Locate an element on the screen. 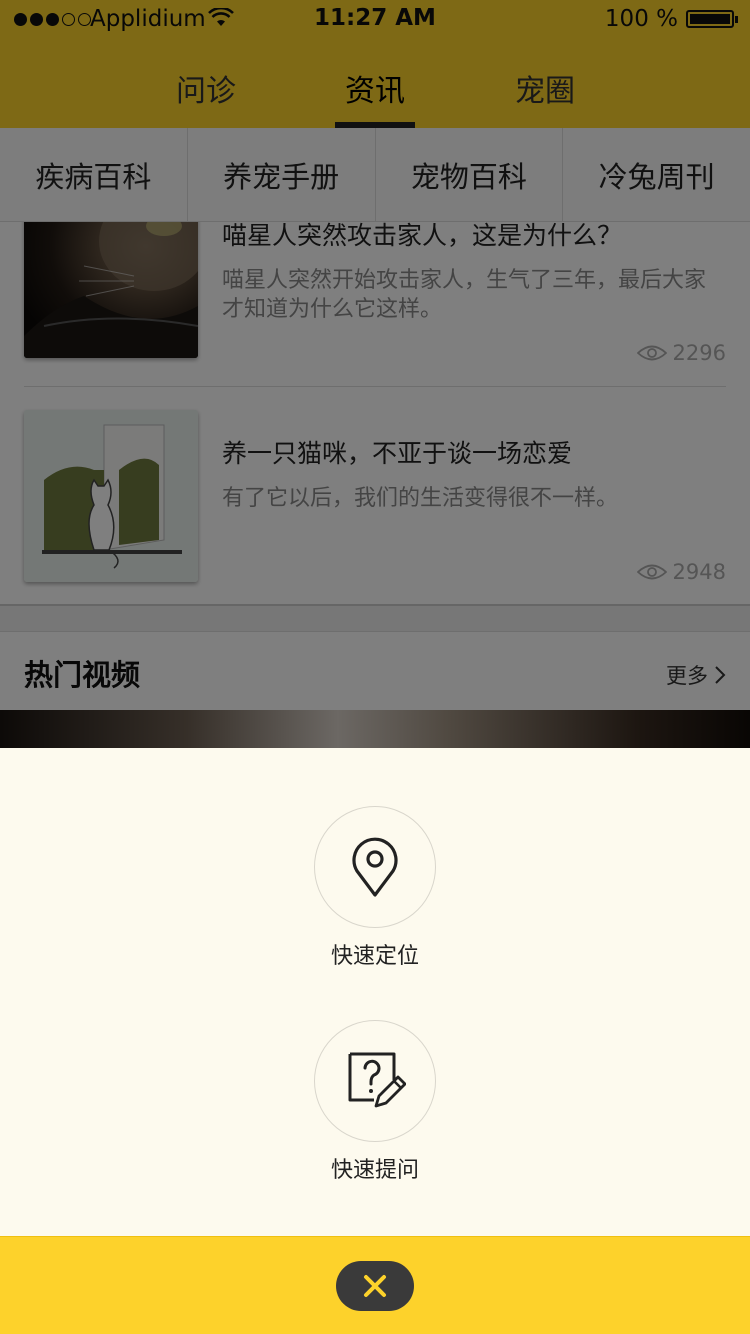  quick-ask-action: 快速提问 is located at coordinates (375, 1102).